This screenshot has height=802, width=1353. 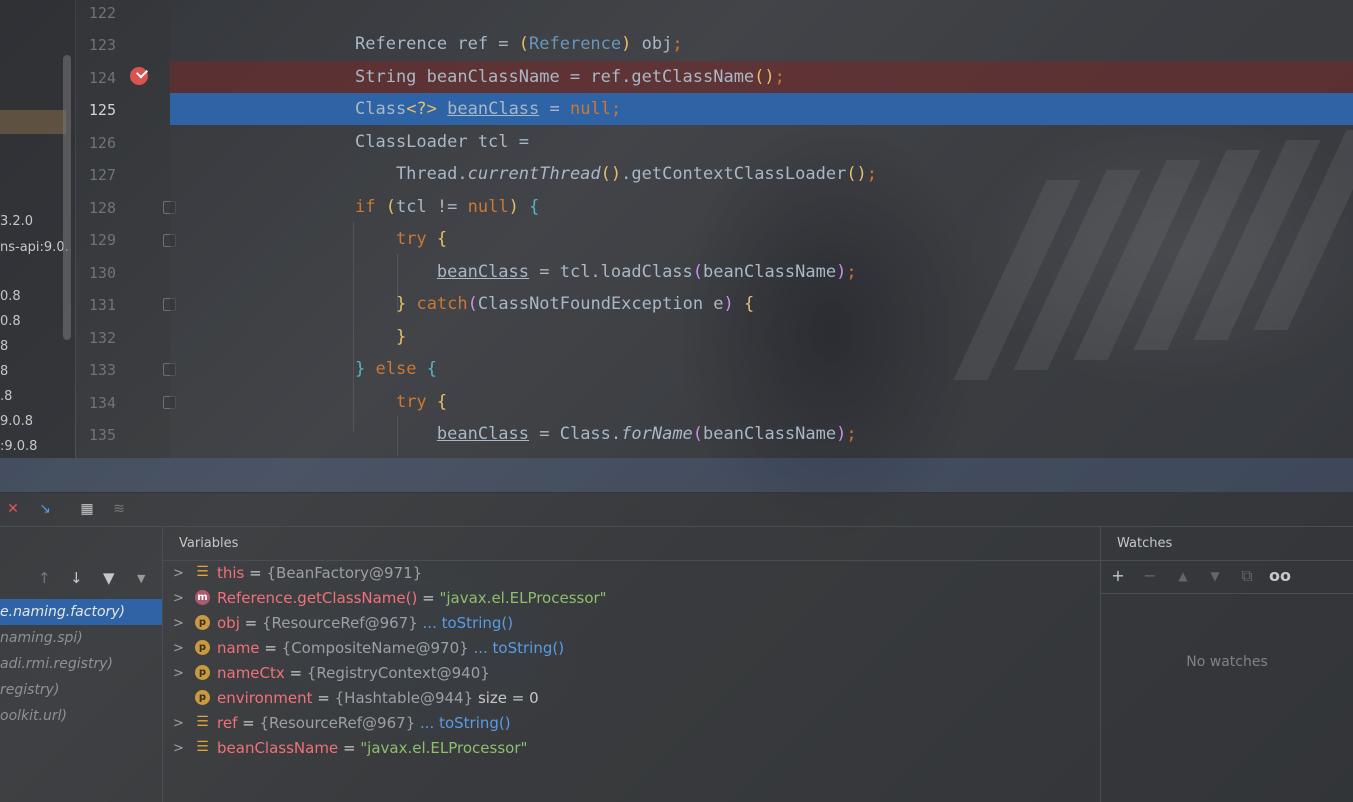 What do you see at coordinates (396, 369) in the screenshot?
I see `code-line: } else {` at bounding box center [396, 369].